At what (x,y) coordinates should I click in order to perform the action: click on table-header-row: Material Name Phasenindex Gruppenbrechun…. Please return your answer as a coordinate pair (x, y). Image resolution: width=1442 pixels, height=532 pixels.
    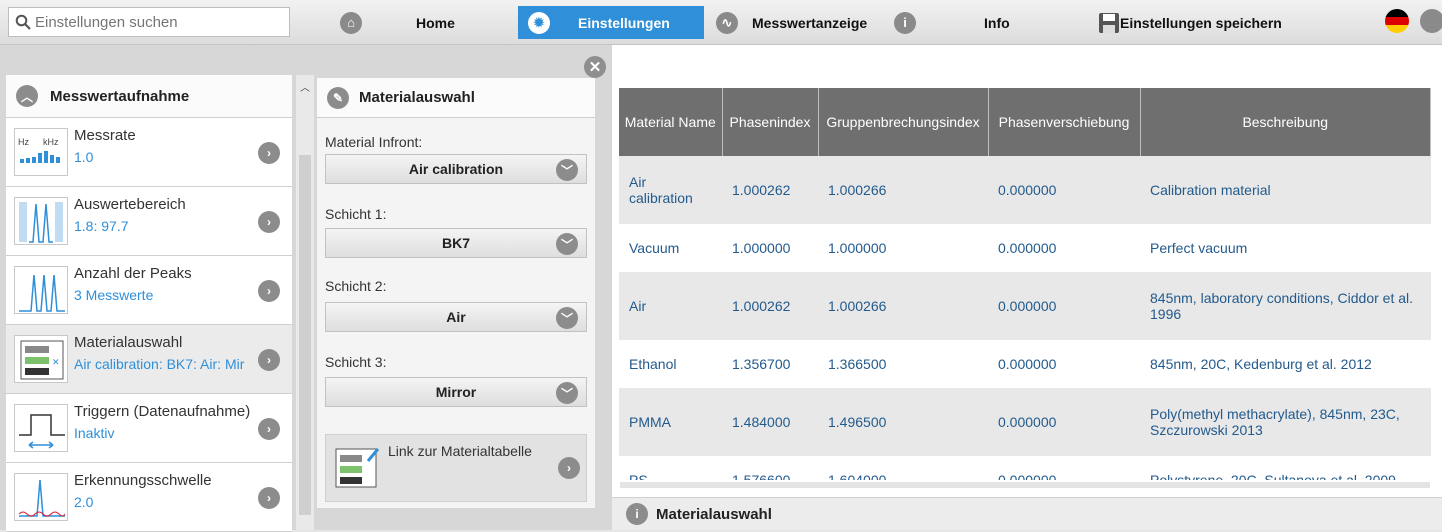
    Looking at the image, I should click on (1025, 122).